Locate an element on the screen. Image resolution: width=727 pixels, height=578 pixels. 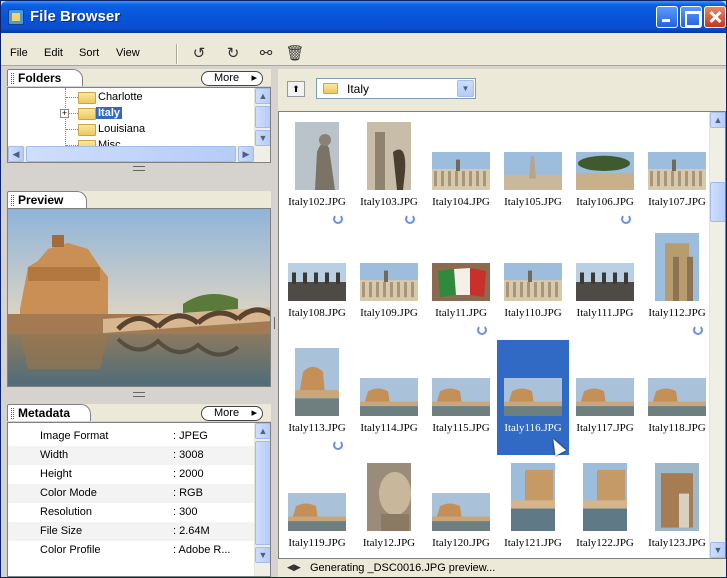
rotate-ccw-icon: ↺ is located at coordinates (199, 54).